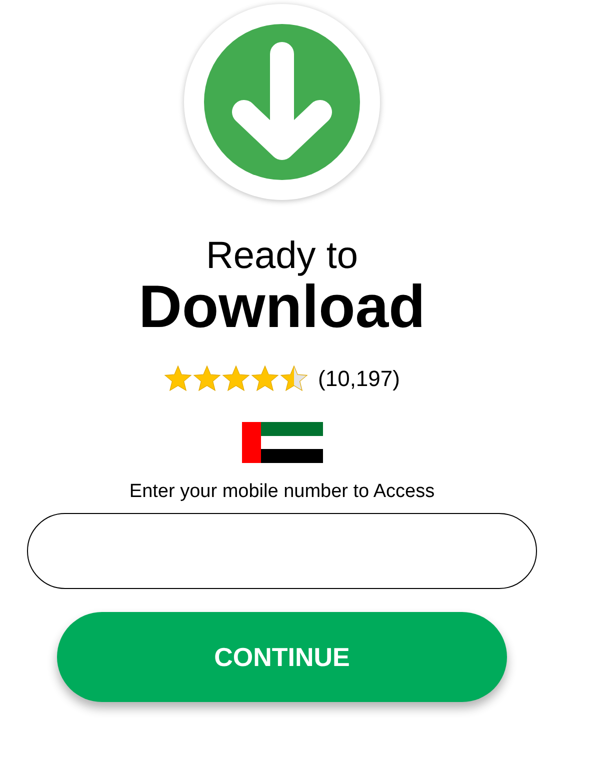  What do you see at coordinates (282, 256) in the screenshot?
I see `heading-line: Ready to` at bounding box center [282, 256].